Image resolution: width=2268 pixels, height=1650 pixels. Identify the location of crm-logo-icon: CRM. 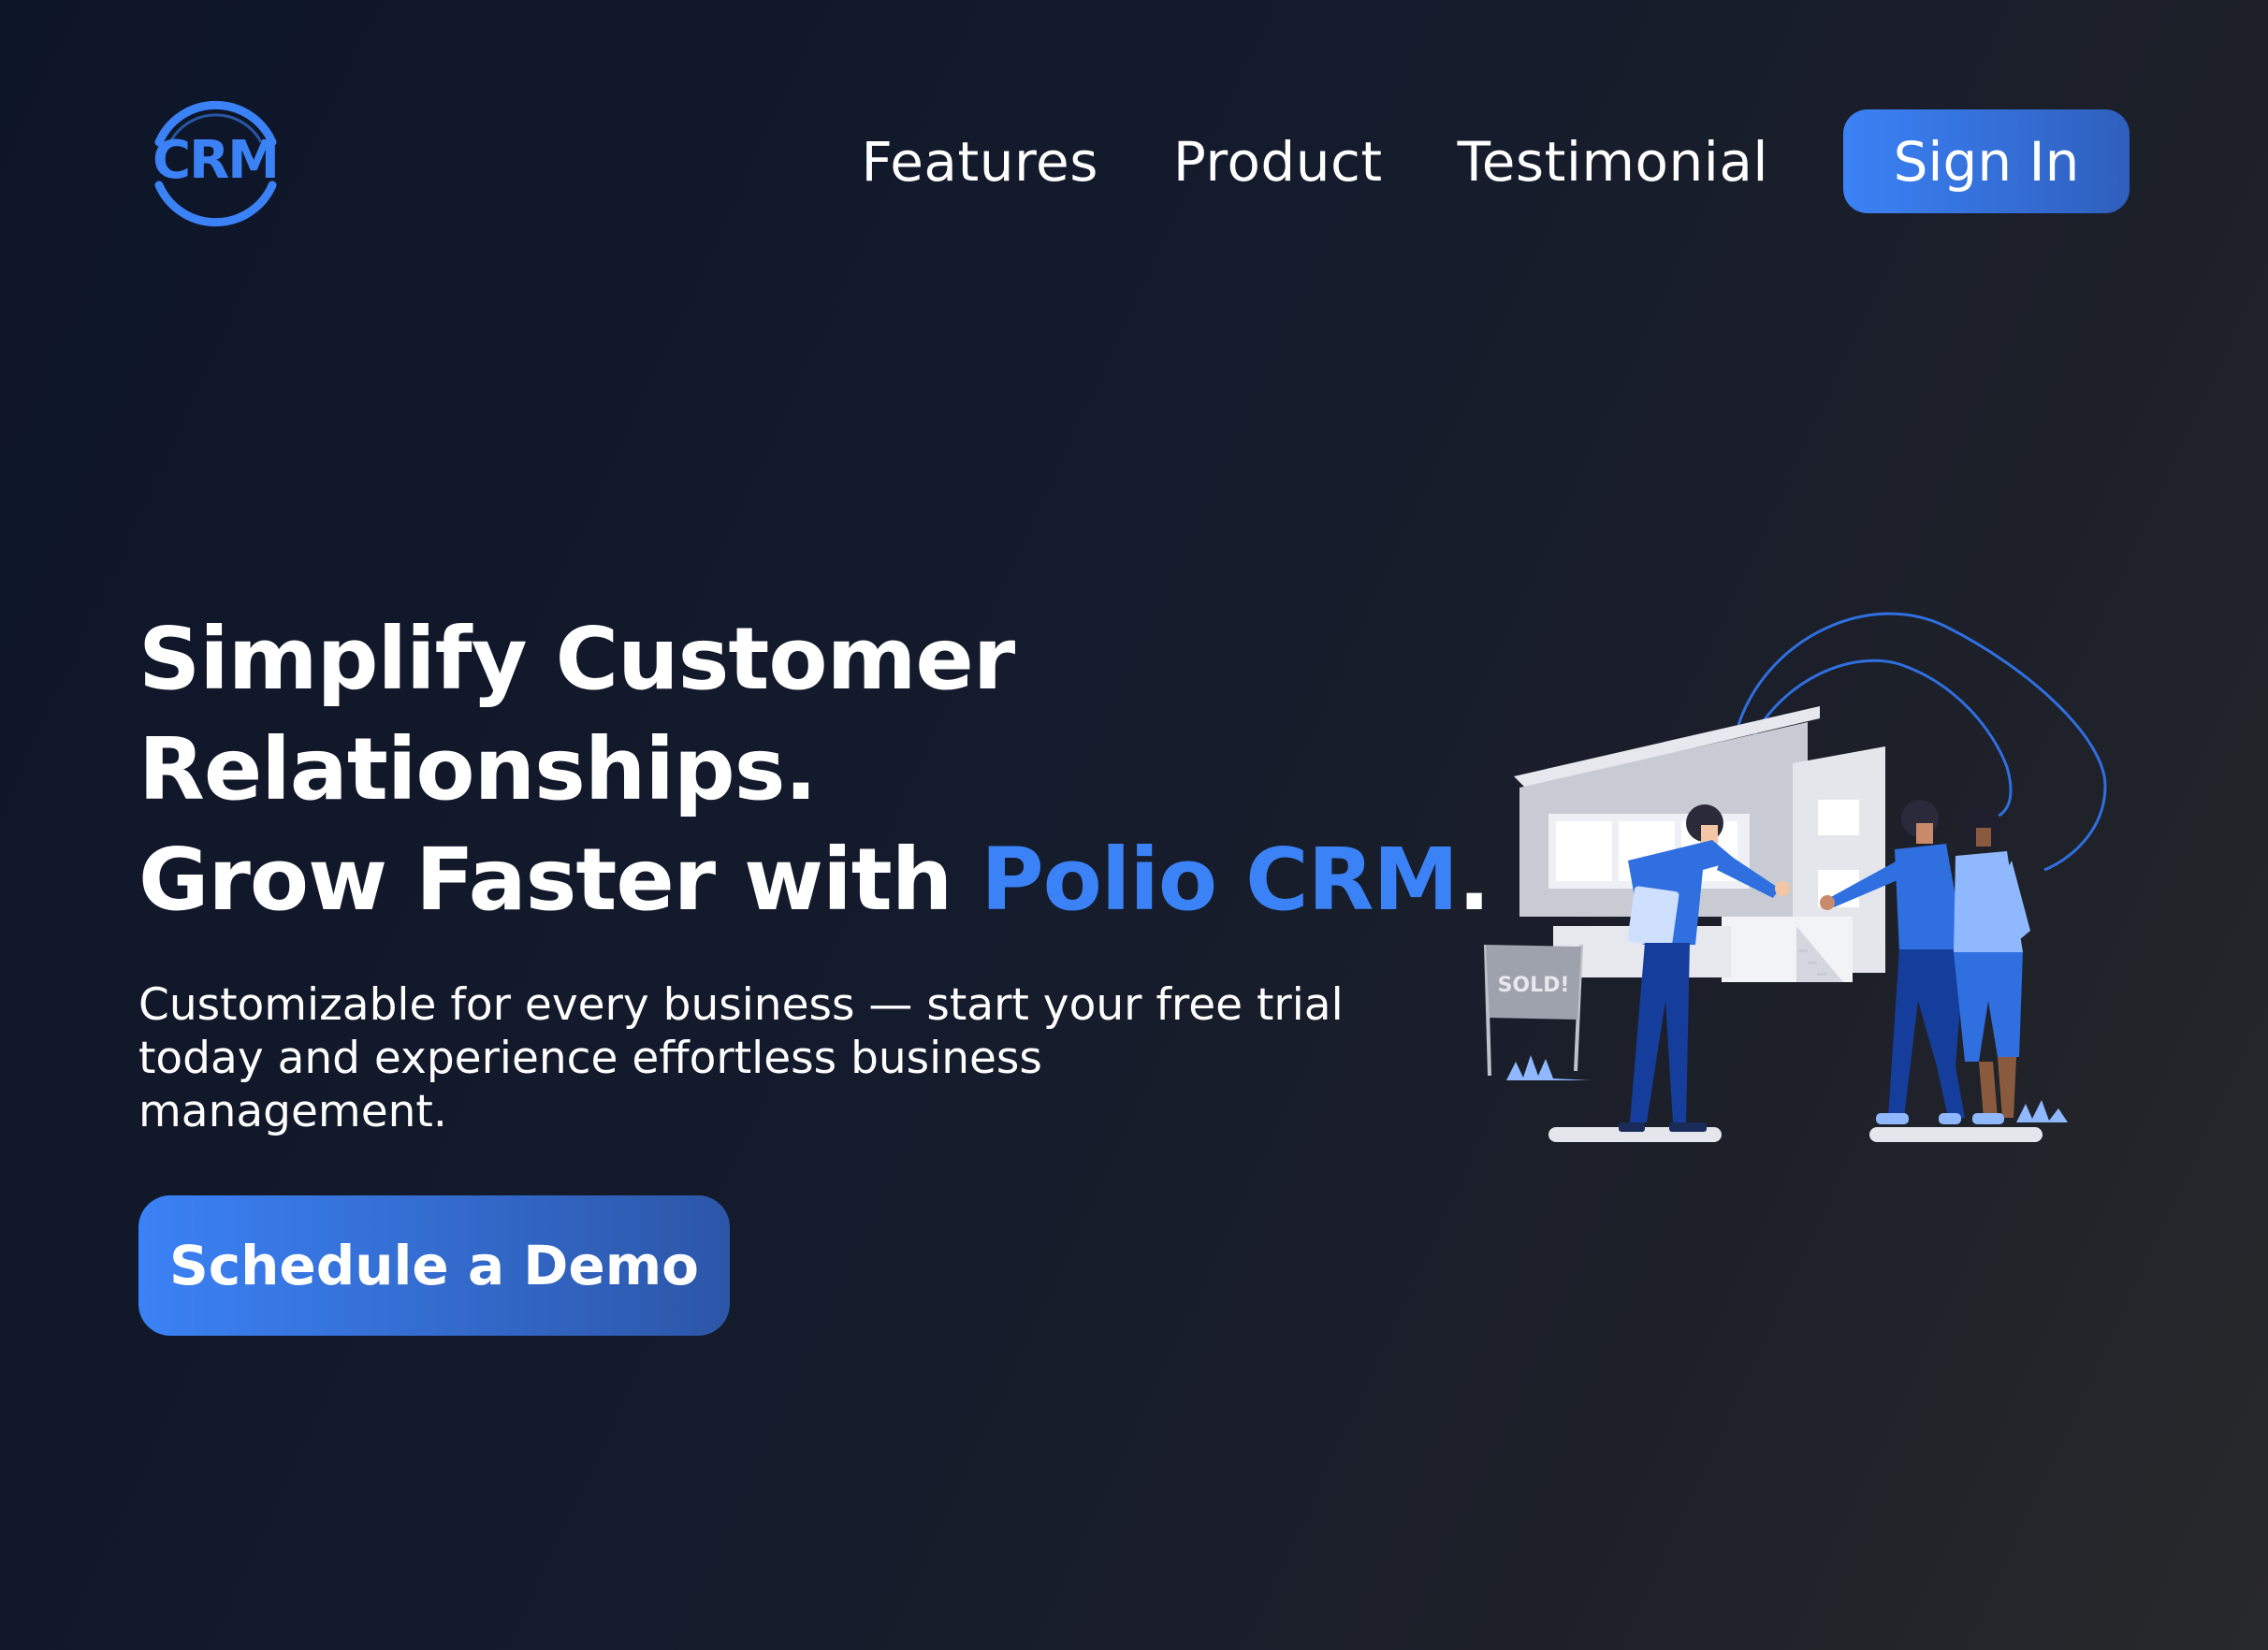
(216, 163).